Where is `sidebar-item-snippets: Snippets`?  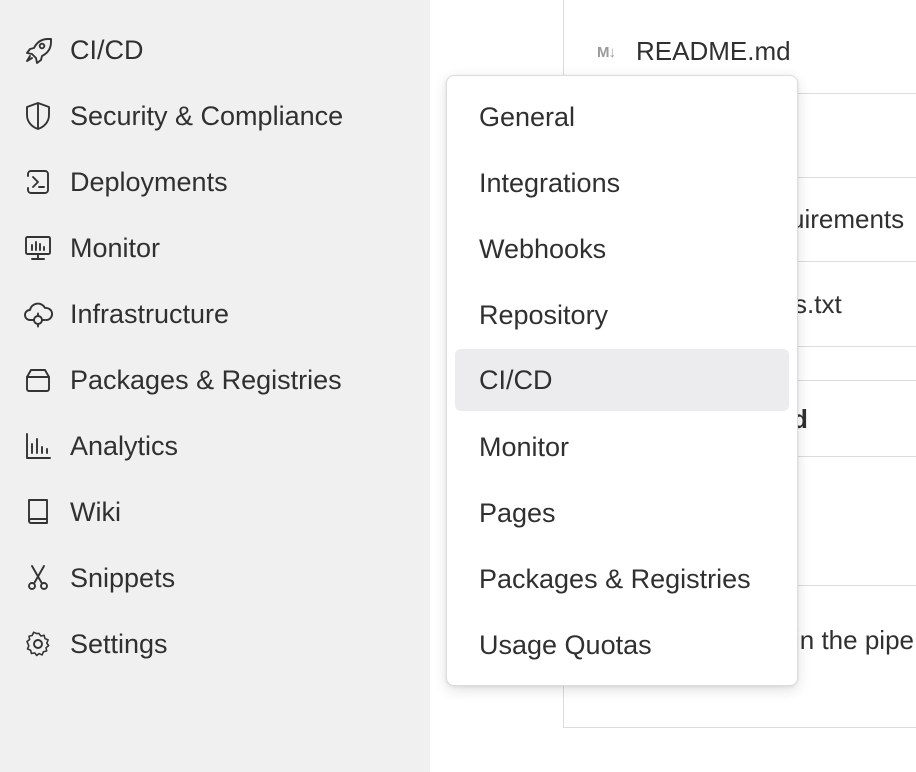 sidebar-item-snippets: Snippets is located at coordinates (215, 578).